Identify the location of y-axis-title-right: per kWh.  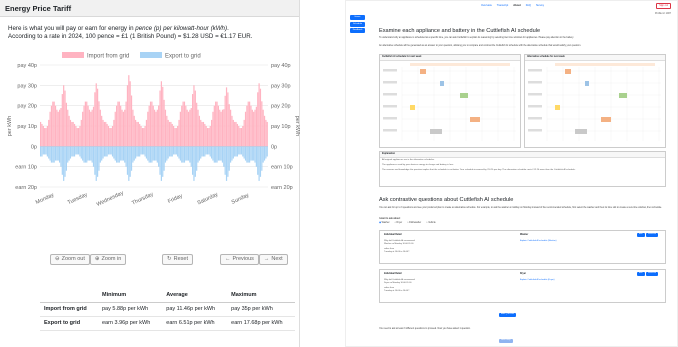
(297, 126).